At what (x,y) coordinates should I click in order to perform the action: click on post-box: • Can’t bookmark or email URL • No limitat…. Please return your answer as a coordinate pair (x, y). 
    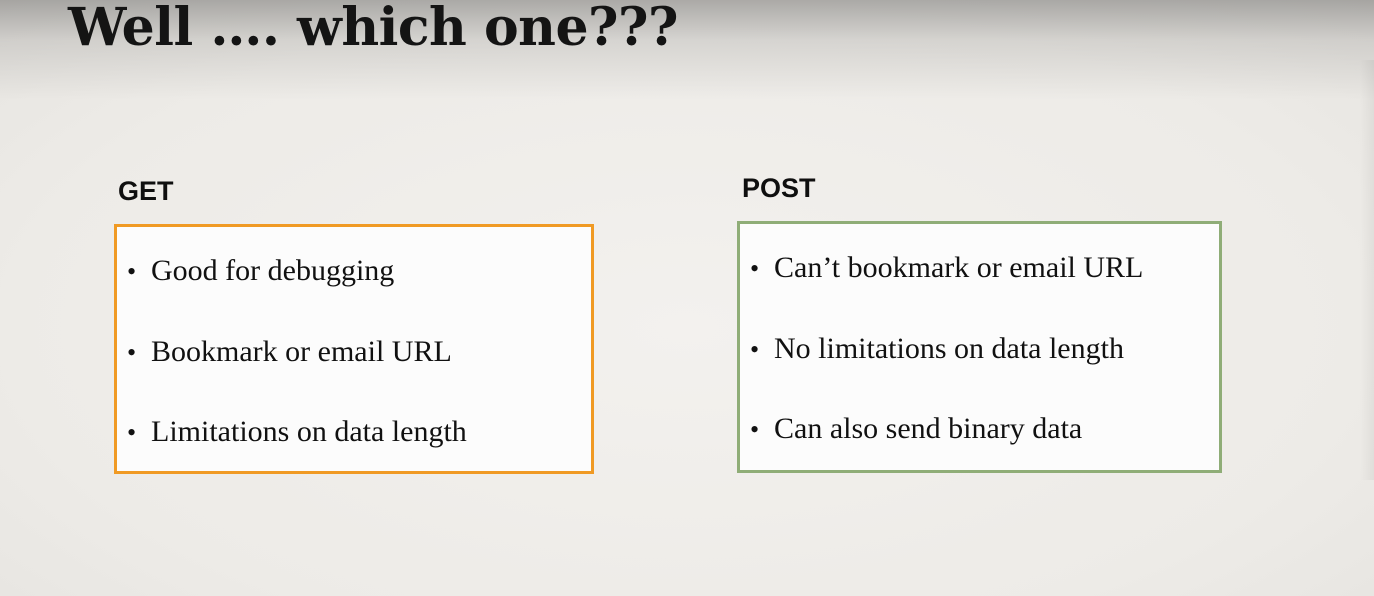
    Looking at the image, I should click on (979, 347).